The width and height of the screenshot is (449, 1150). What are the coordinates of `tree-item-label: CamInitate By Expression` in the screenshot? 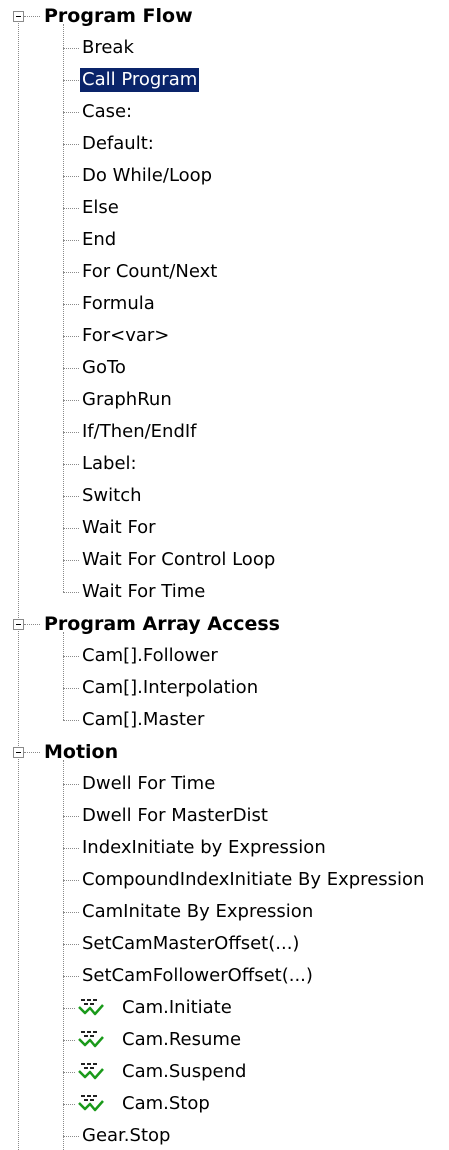 It's located at (197, 912).